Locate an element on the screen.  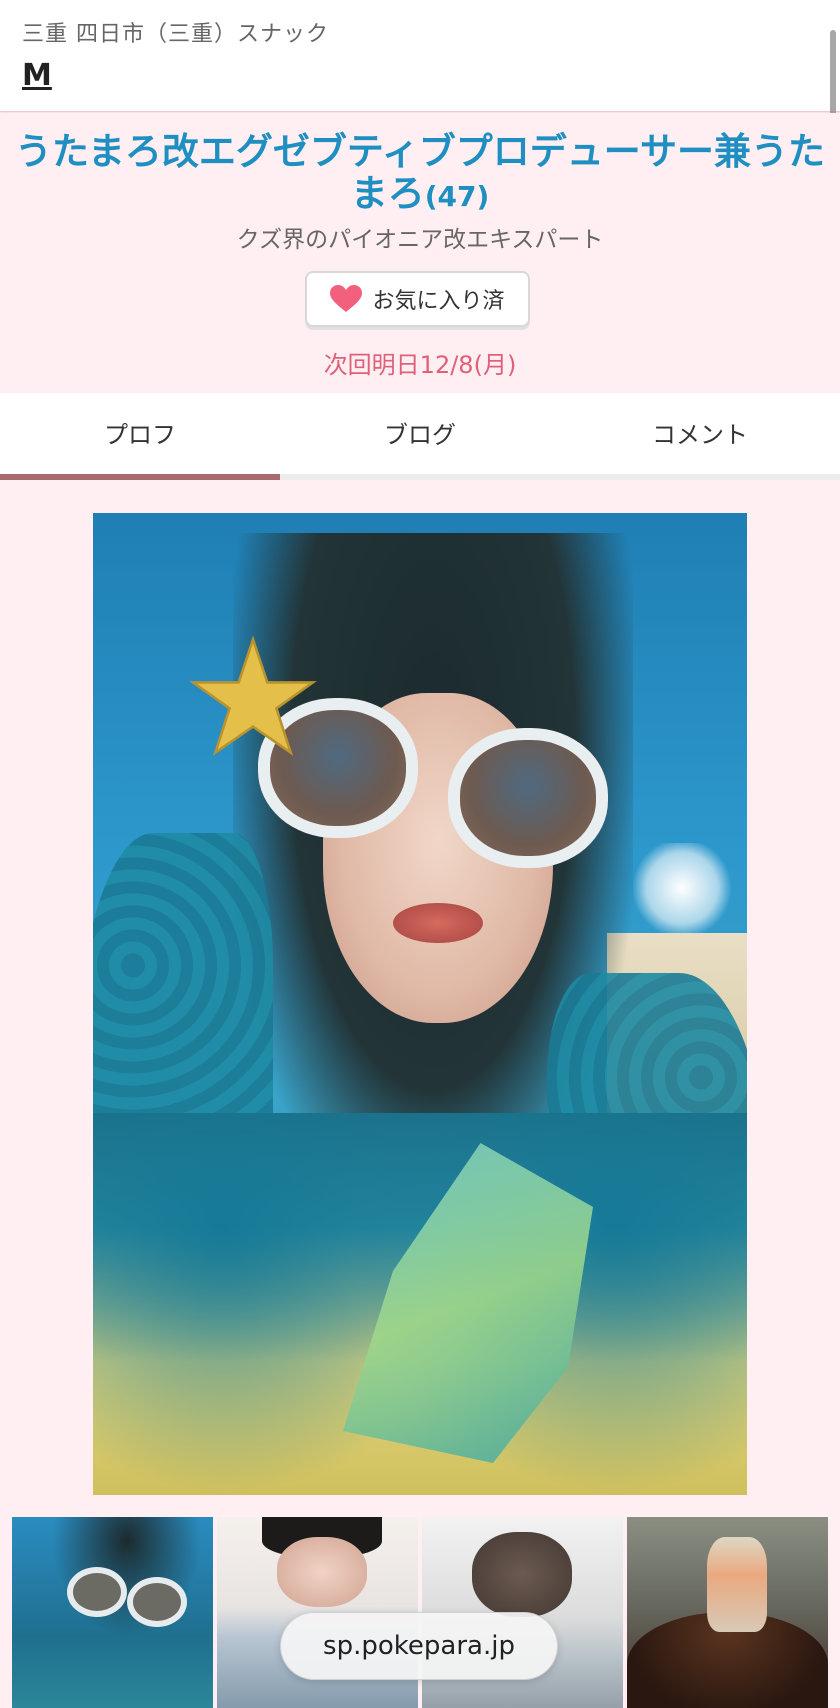
tab-comment: コメント is located at coordinates (700, 436).